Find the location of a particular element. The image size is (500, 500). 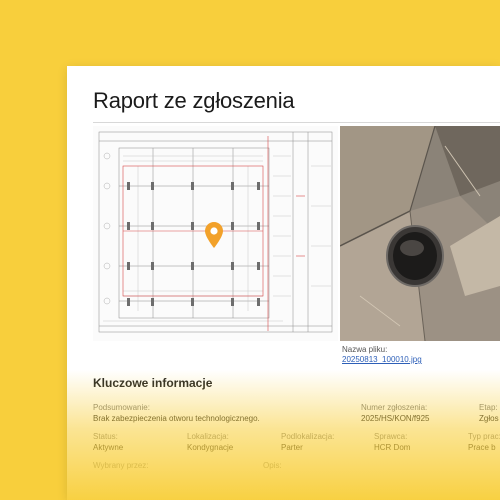

map-pin-icon is located at coordinates (214, 235).